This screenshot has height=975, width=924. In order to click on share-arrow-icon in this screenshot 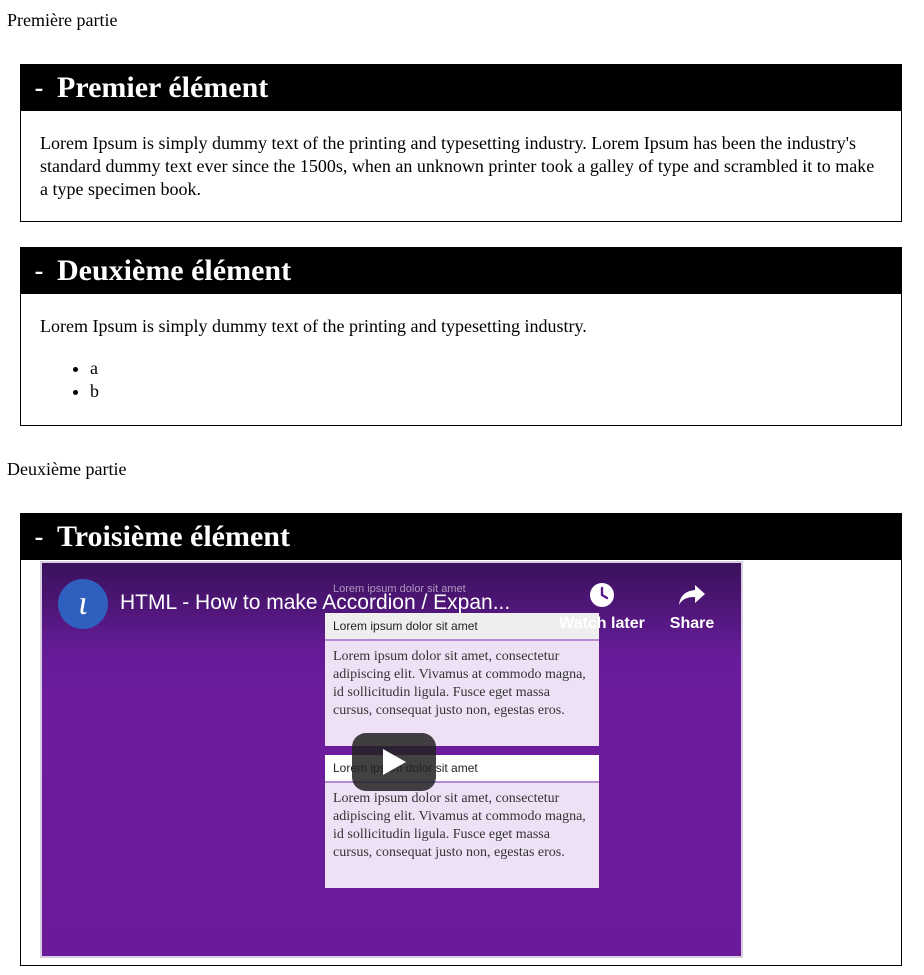, I will do `click(692, 595)`.